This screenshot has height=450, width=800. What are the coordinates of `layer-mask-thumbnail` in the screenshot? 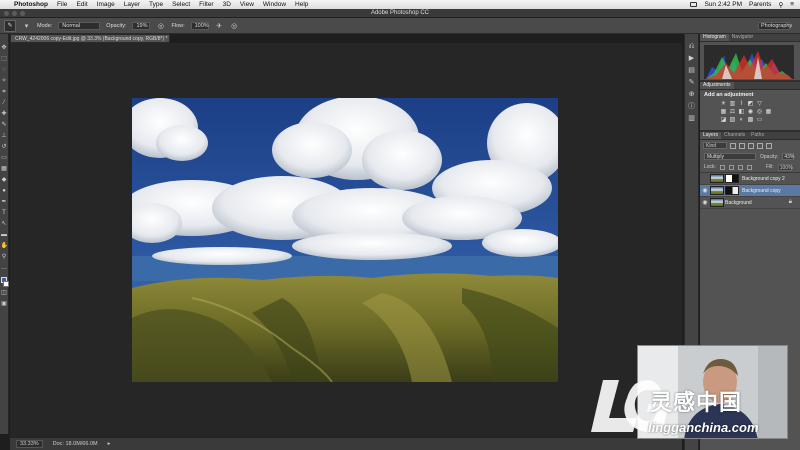 It's located at (732, 178).